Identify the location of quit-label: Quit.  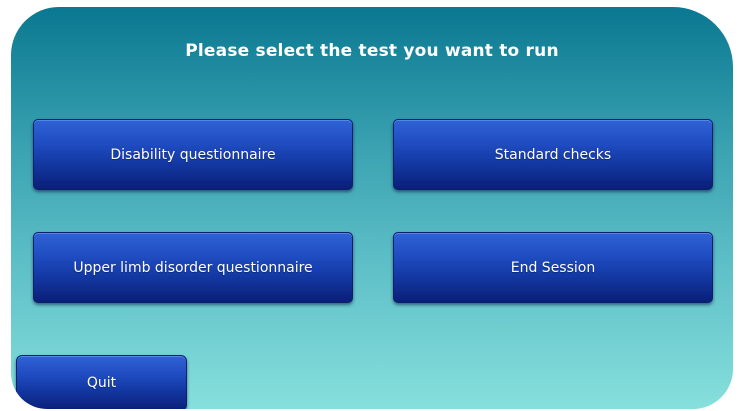
(101, 383).